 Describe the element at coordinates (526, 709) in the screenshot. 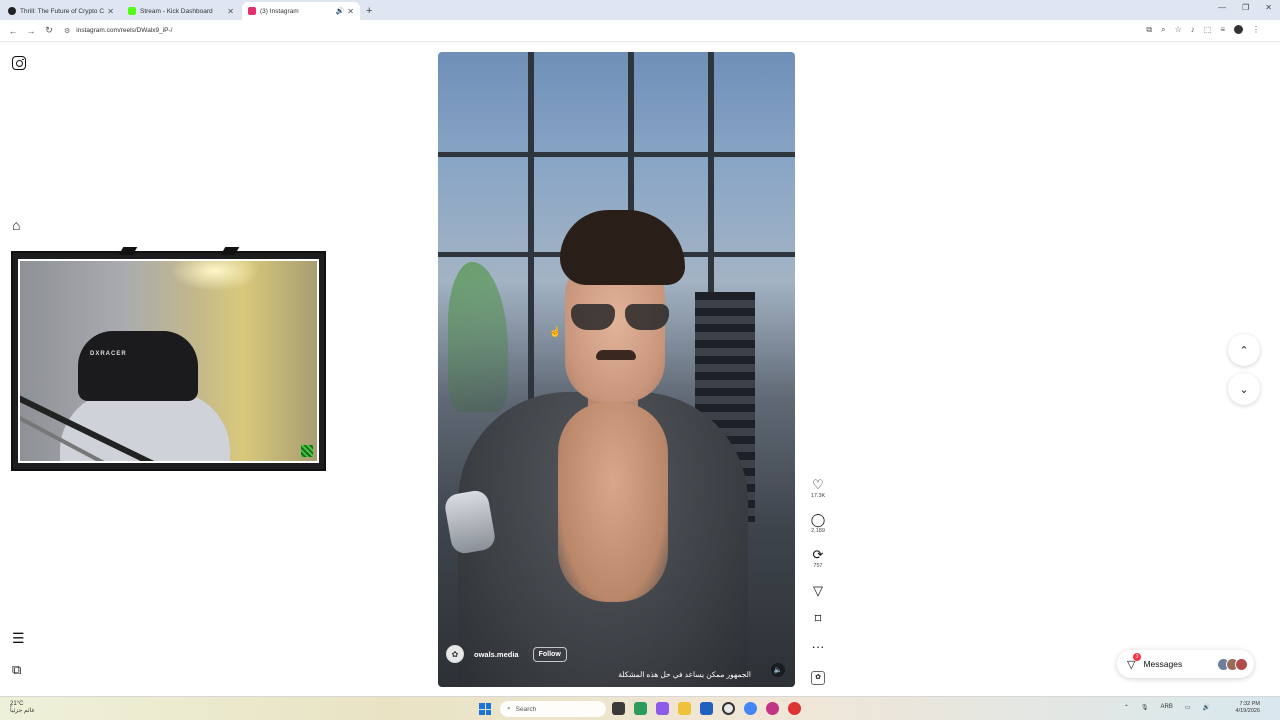

I see `search-placeholder: Search` at that location.